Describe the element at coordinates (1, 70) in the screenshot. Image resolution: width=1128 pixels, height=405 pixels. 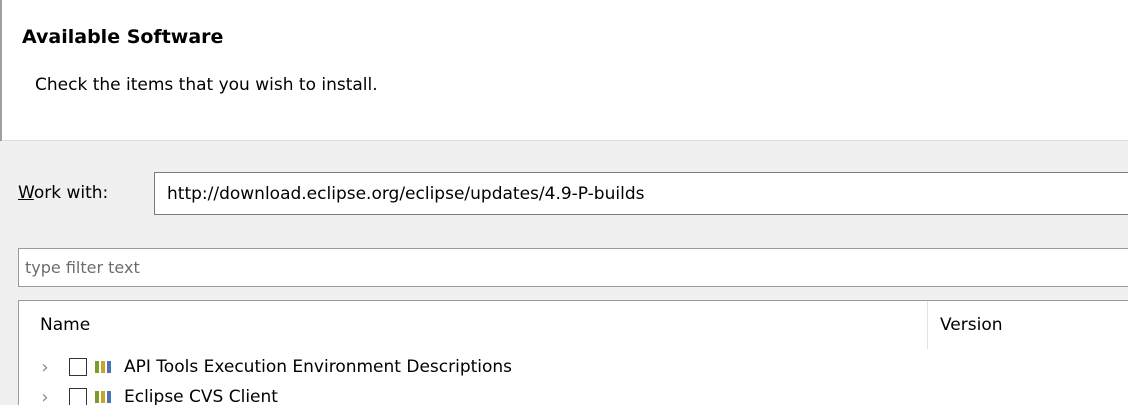
I see `left-border` at that location.